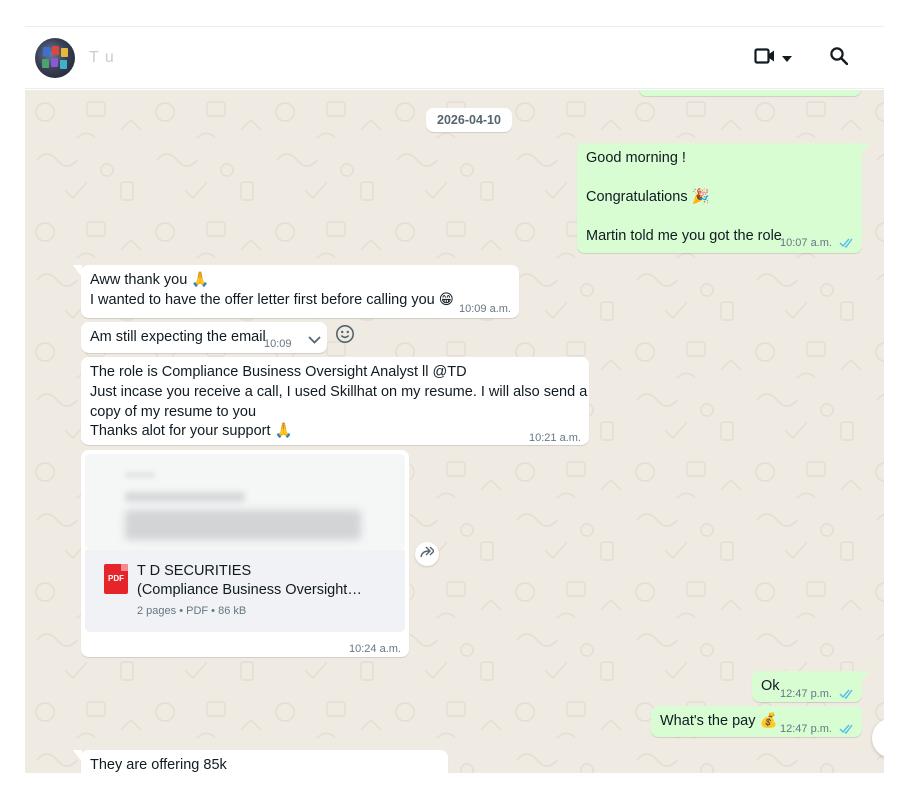  I want to click on chevron-down-icon, so click(314, 340).